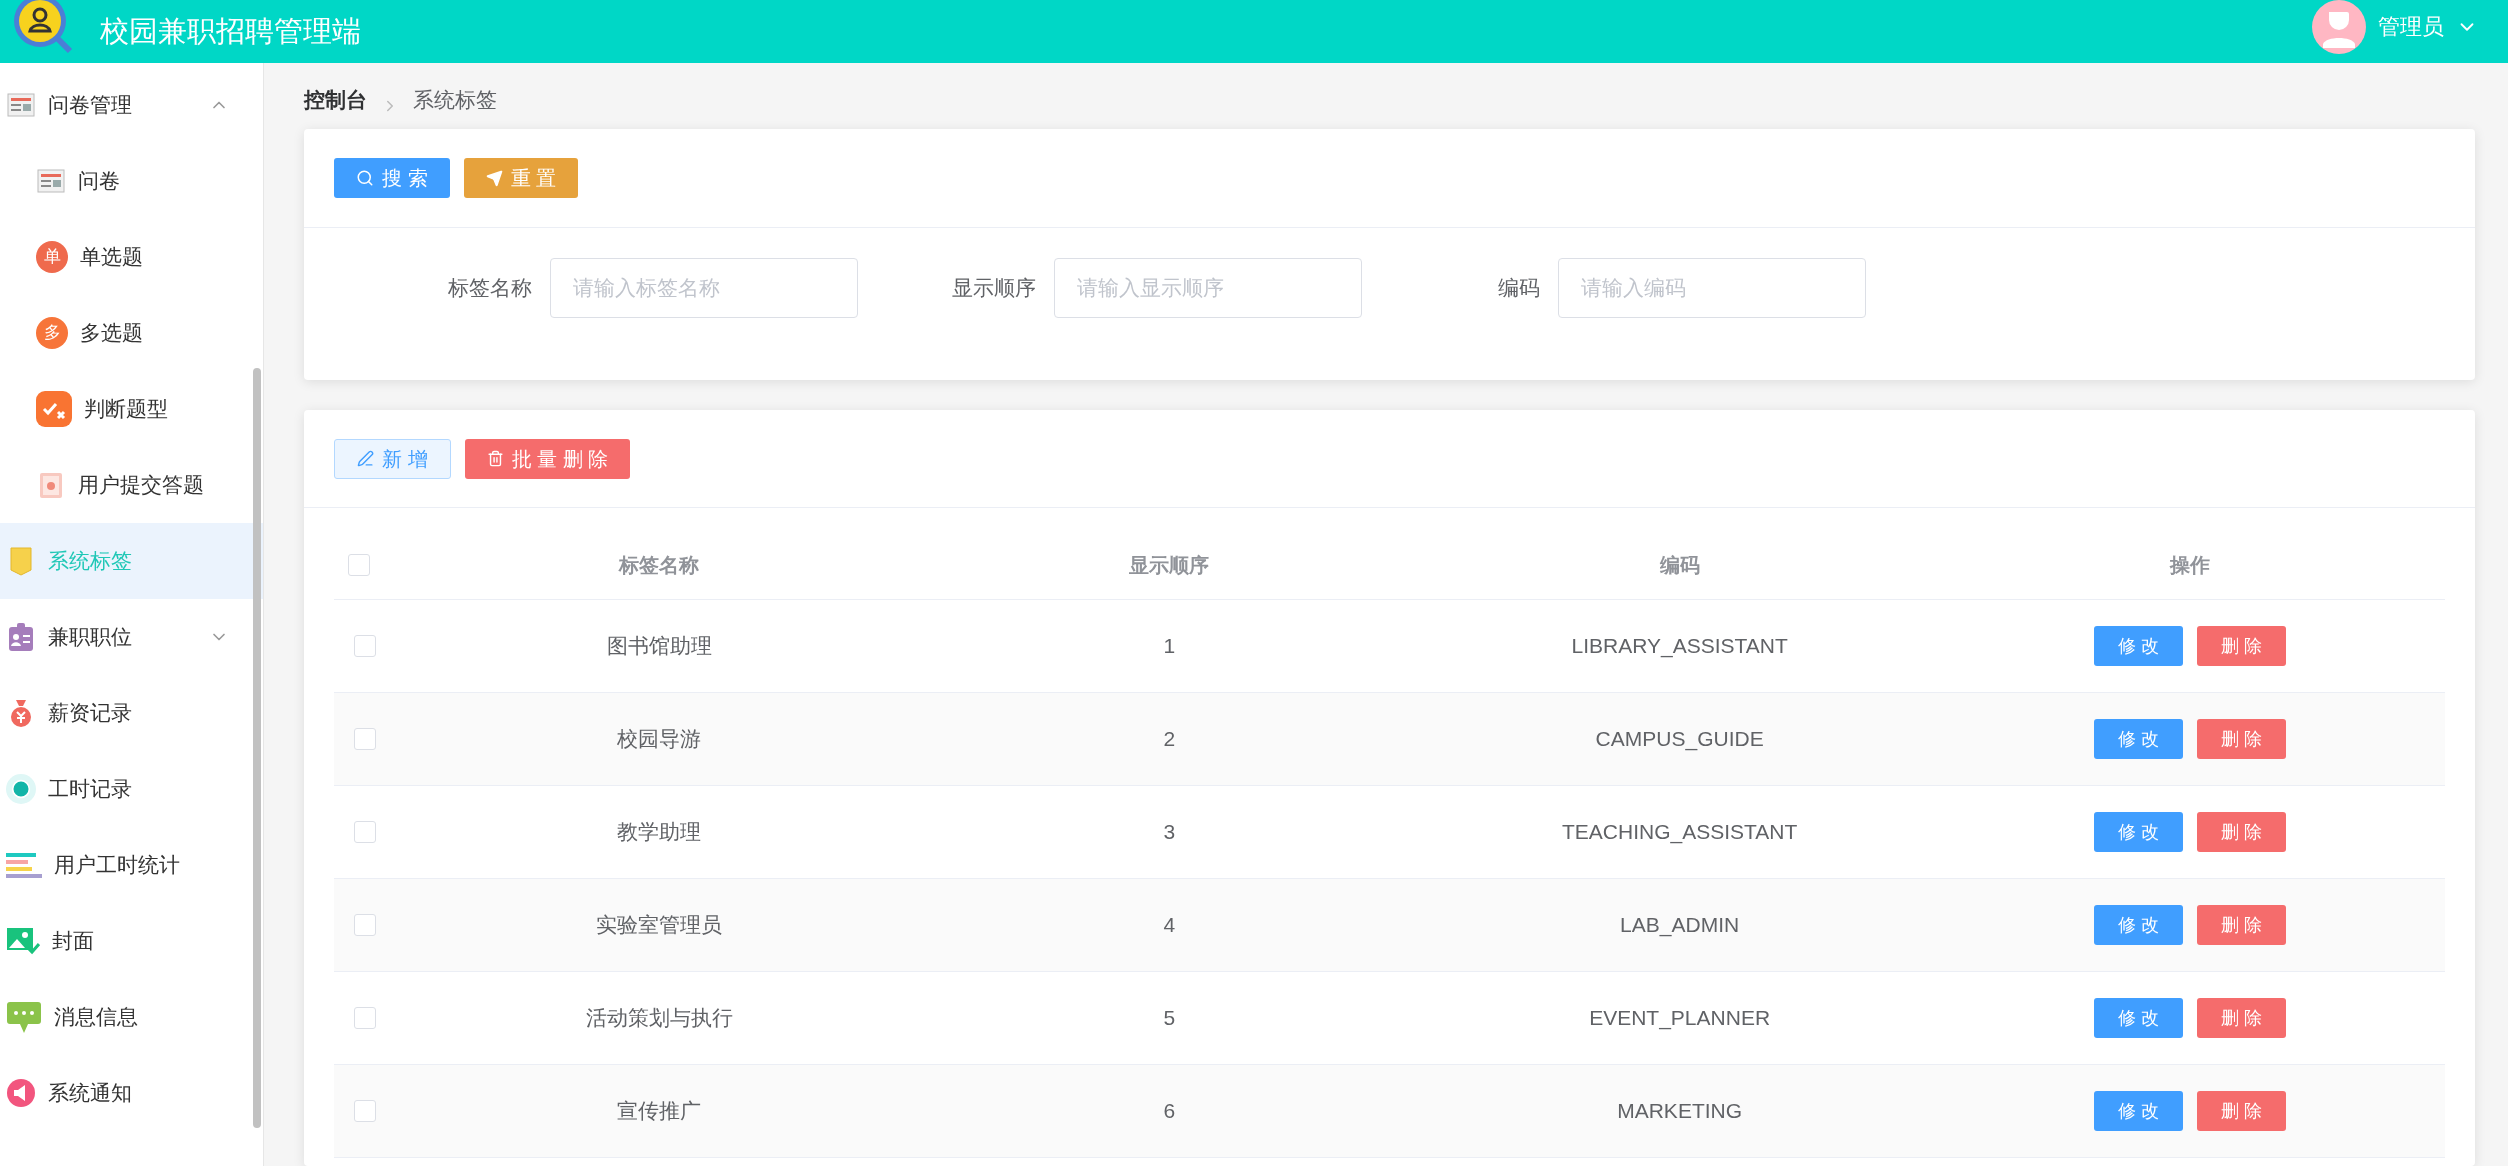  I want to click on check-cross-icon, so click(54, 409).